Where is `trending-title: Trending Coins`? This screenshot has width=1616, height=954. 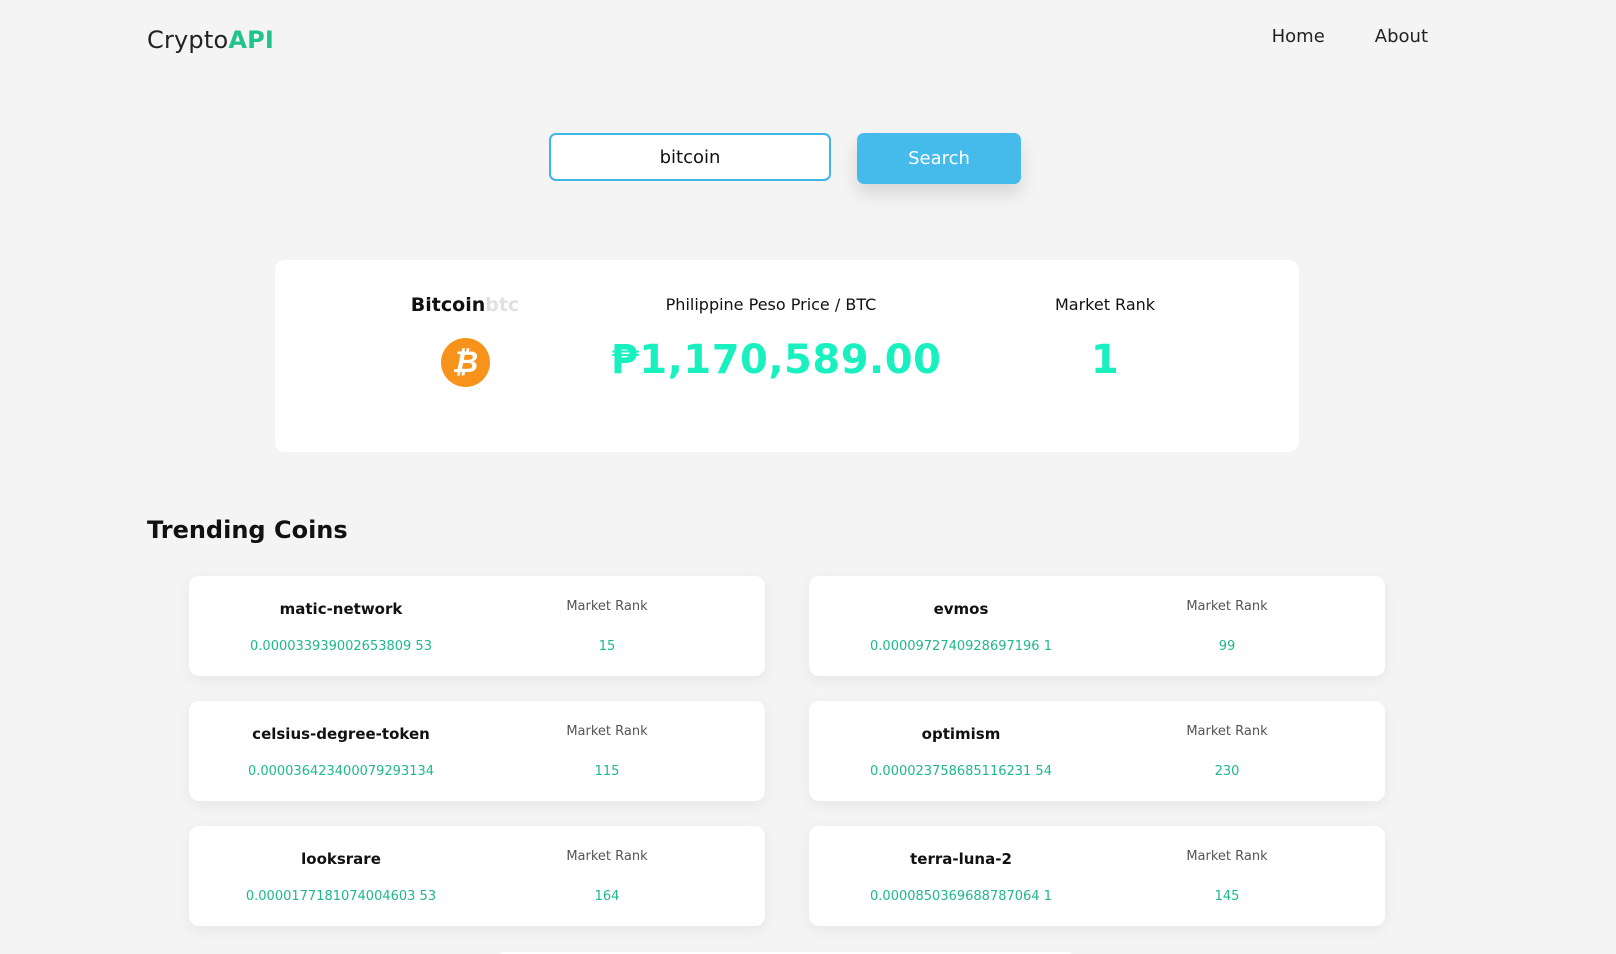
trending-title: Trending Coins is located at coordinates (247, 530).